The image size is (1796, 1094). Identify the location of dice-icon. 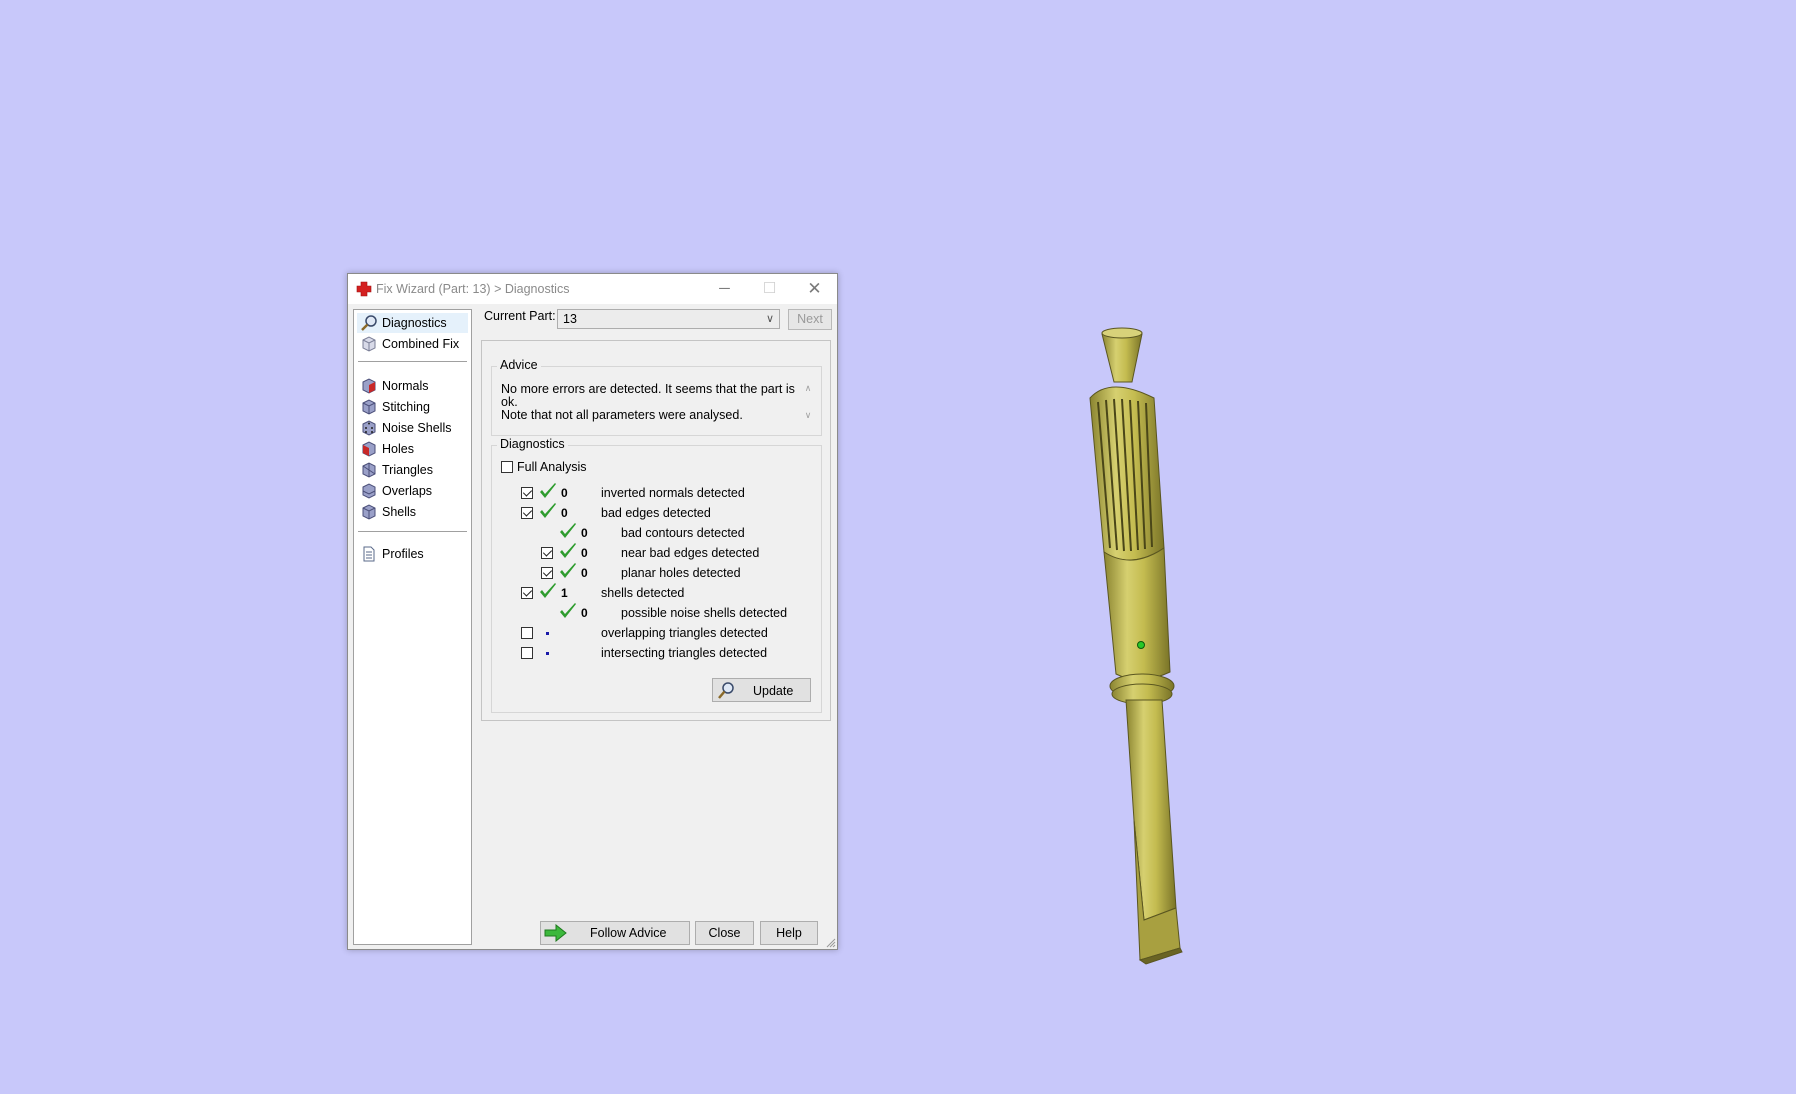
(369, 428).